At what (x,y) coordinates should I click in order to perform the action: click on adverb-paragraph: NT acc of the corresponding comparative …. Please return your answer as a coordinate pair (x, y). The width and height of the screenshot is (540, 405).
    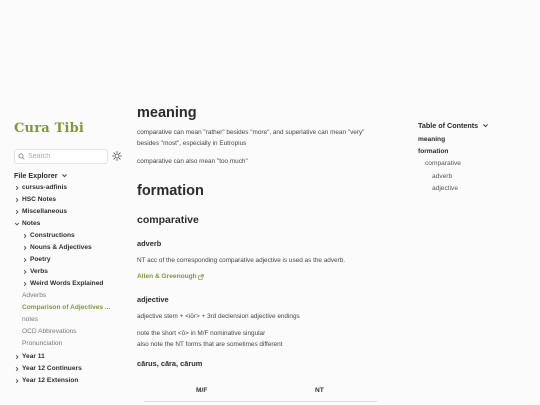
    Looking at the image, I should click on (241, 260).